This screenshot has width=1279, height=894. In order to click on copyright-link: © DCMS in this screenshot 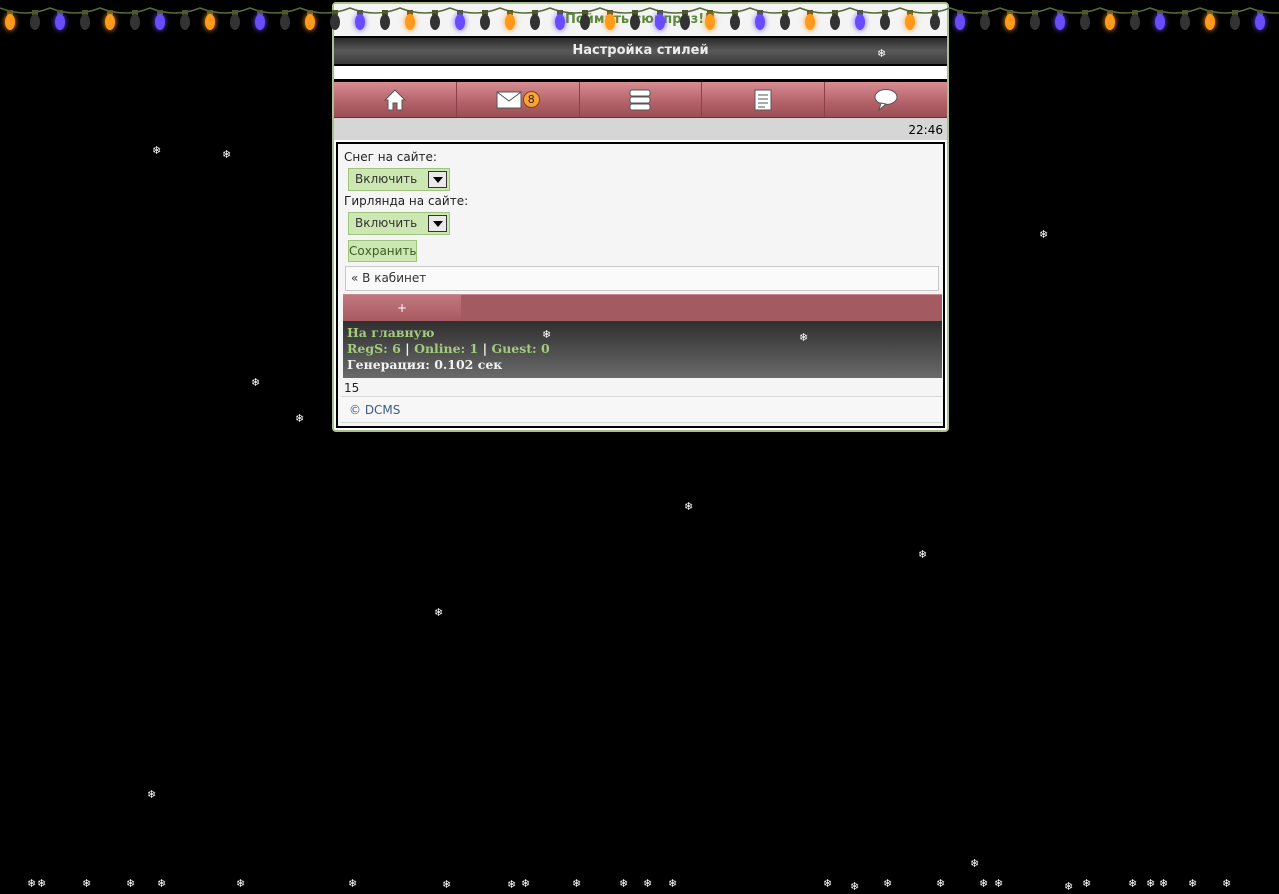, I will do `click(642, 409)`.